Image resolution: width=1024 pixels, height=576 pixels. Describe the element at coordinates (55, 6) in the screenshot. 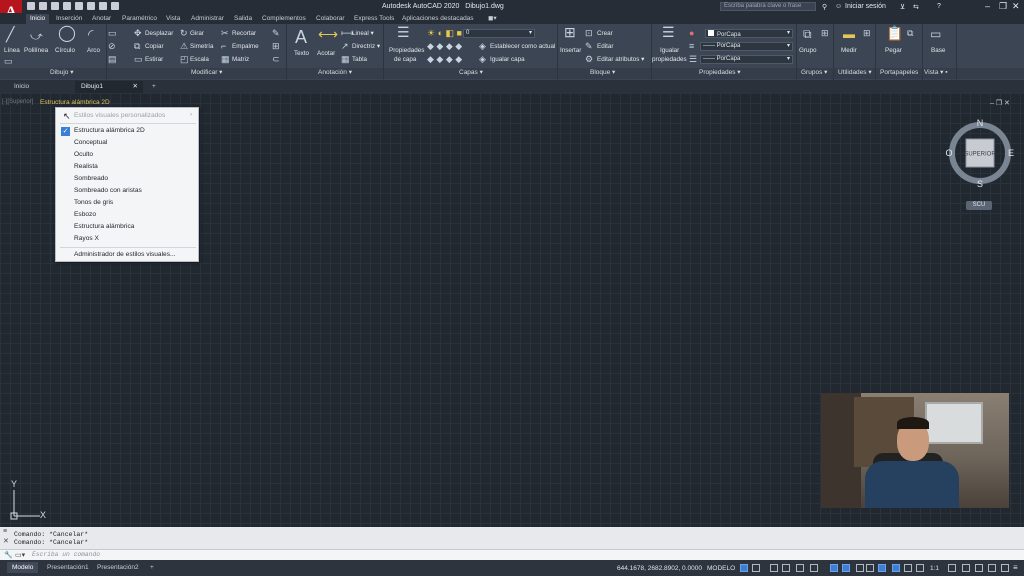

I see `save-icon` at that location.